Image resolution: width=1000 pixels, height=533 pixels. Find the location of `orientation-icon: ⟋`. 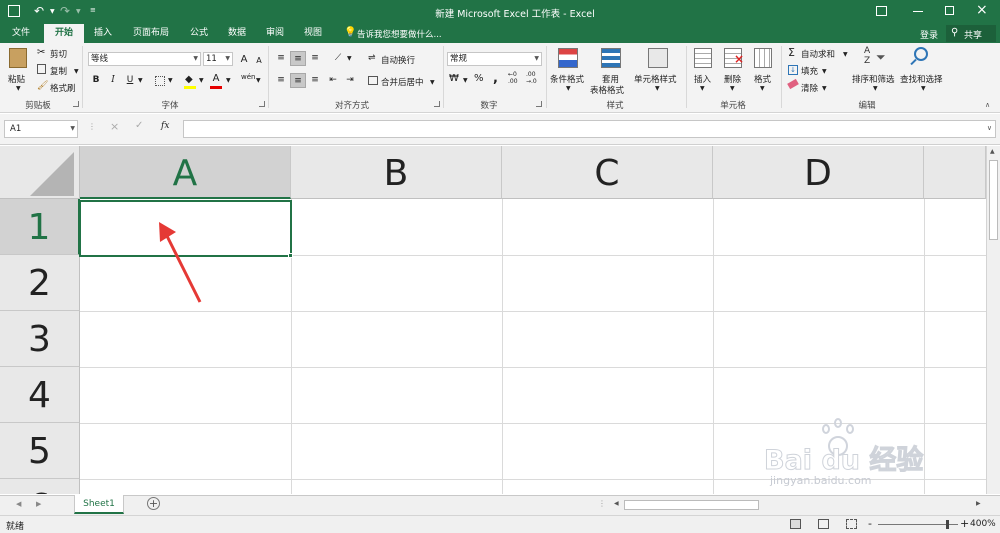

orientation-icon: ⟋ is located at coordinates (338, 58).